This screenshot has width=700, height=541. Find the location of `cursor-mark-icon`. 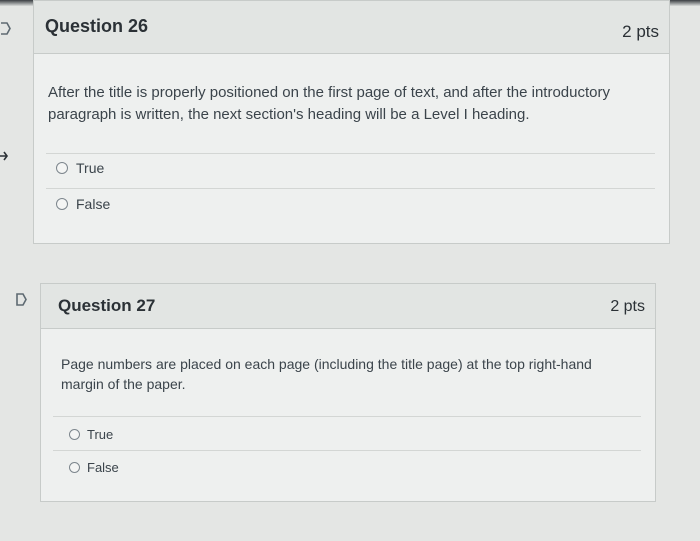

cursor-mark-icon is located at coordinates (4, 154).